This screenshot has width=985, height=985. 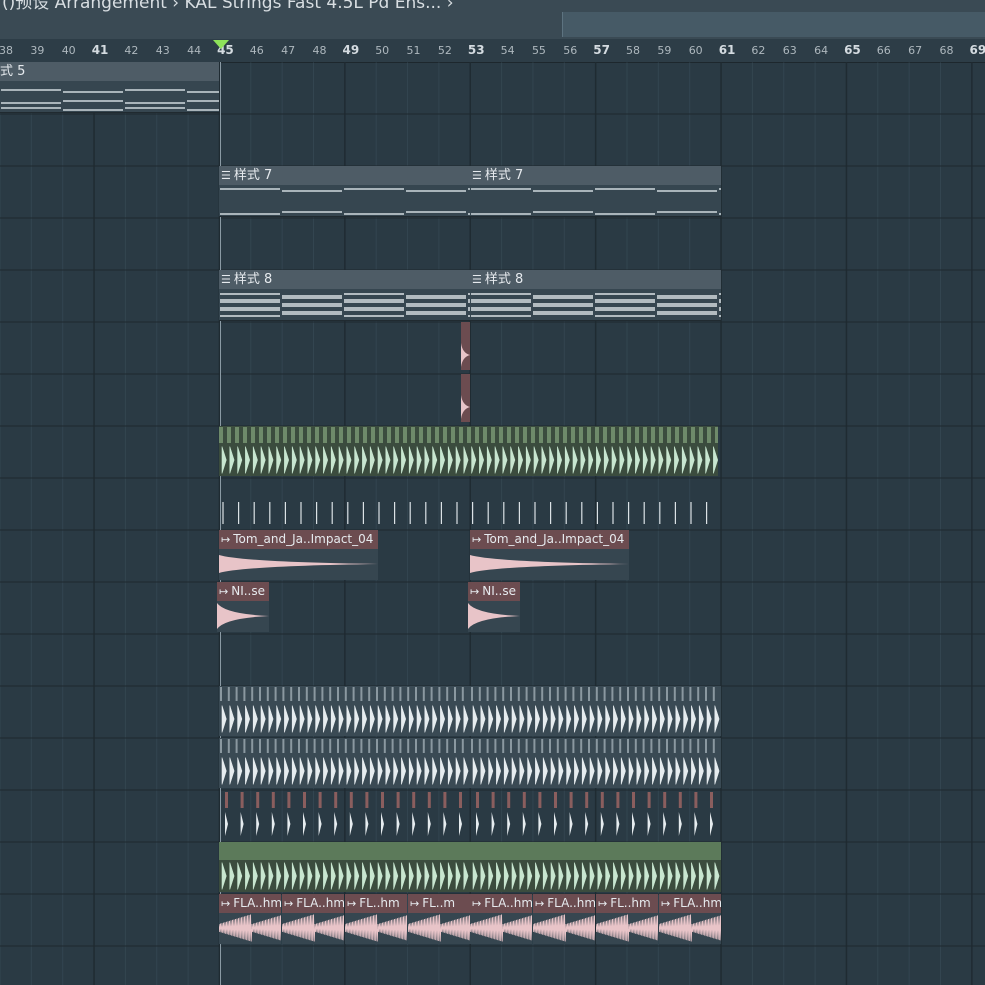 I want to click on clip-header-bar, so click(x=595, y=851).